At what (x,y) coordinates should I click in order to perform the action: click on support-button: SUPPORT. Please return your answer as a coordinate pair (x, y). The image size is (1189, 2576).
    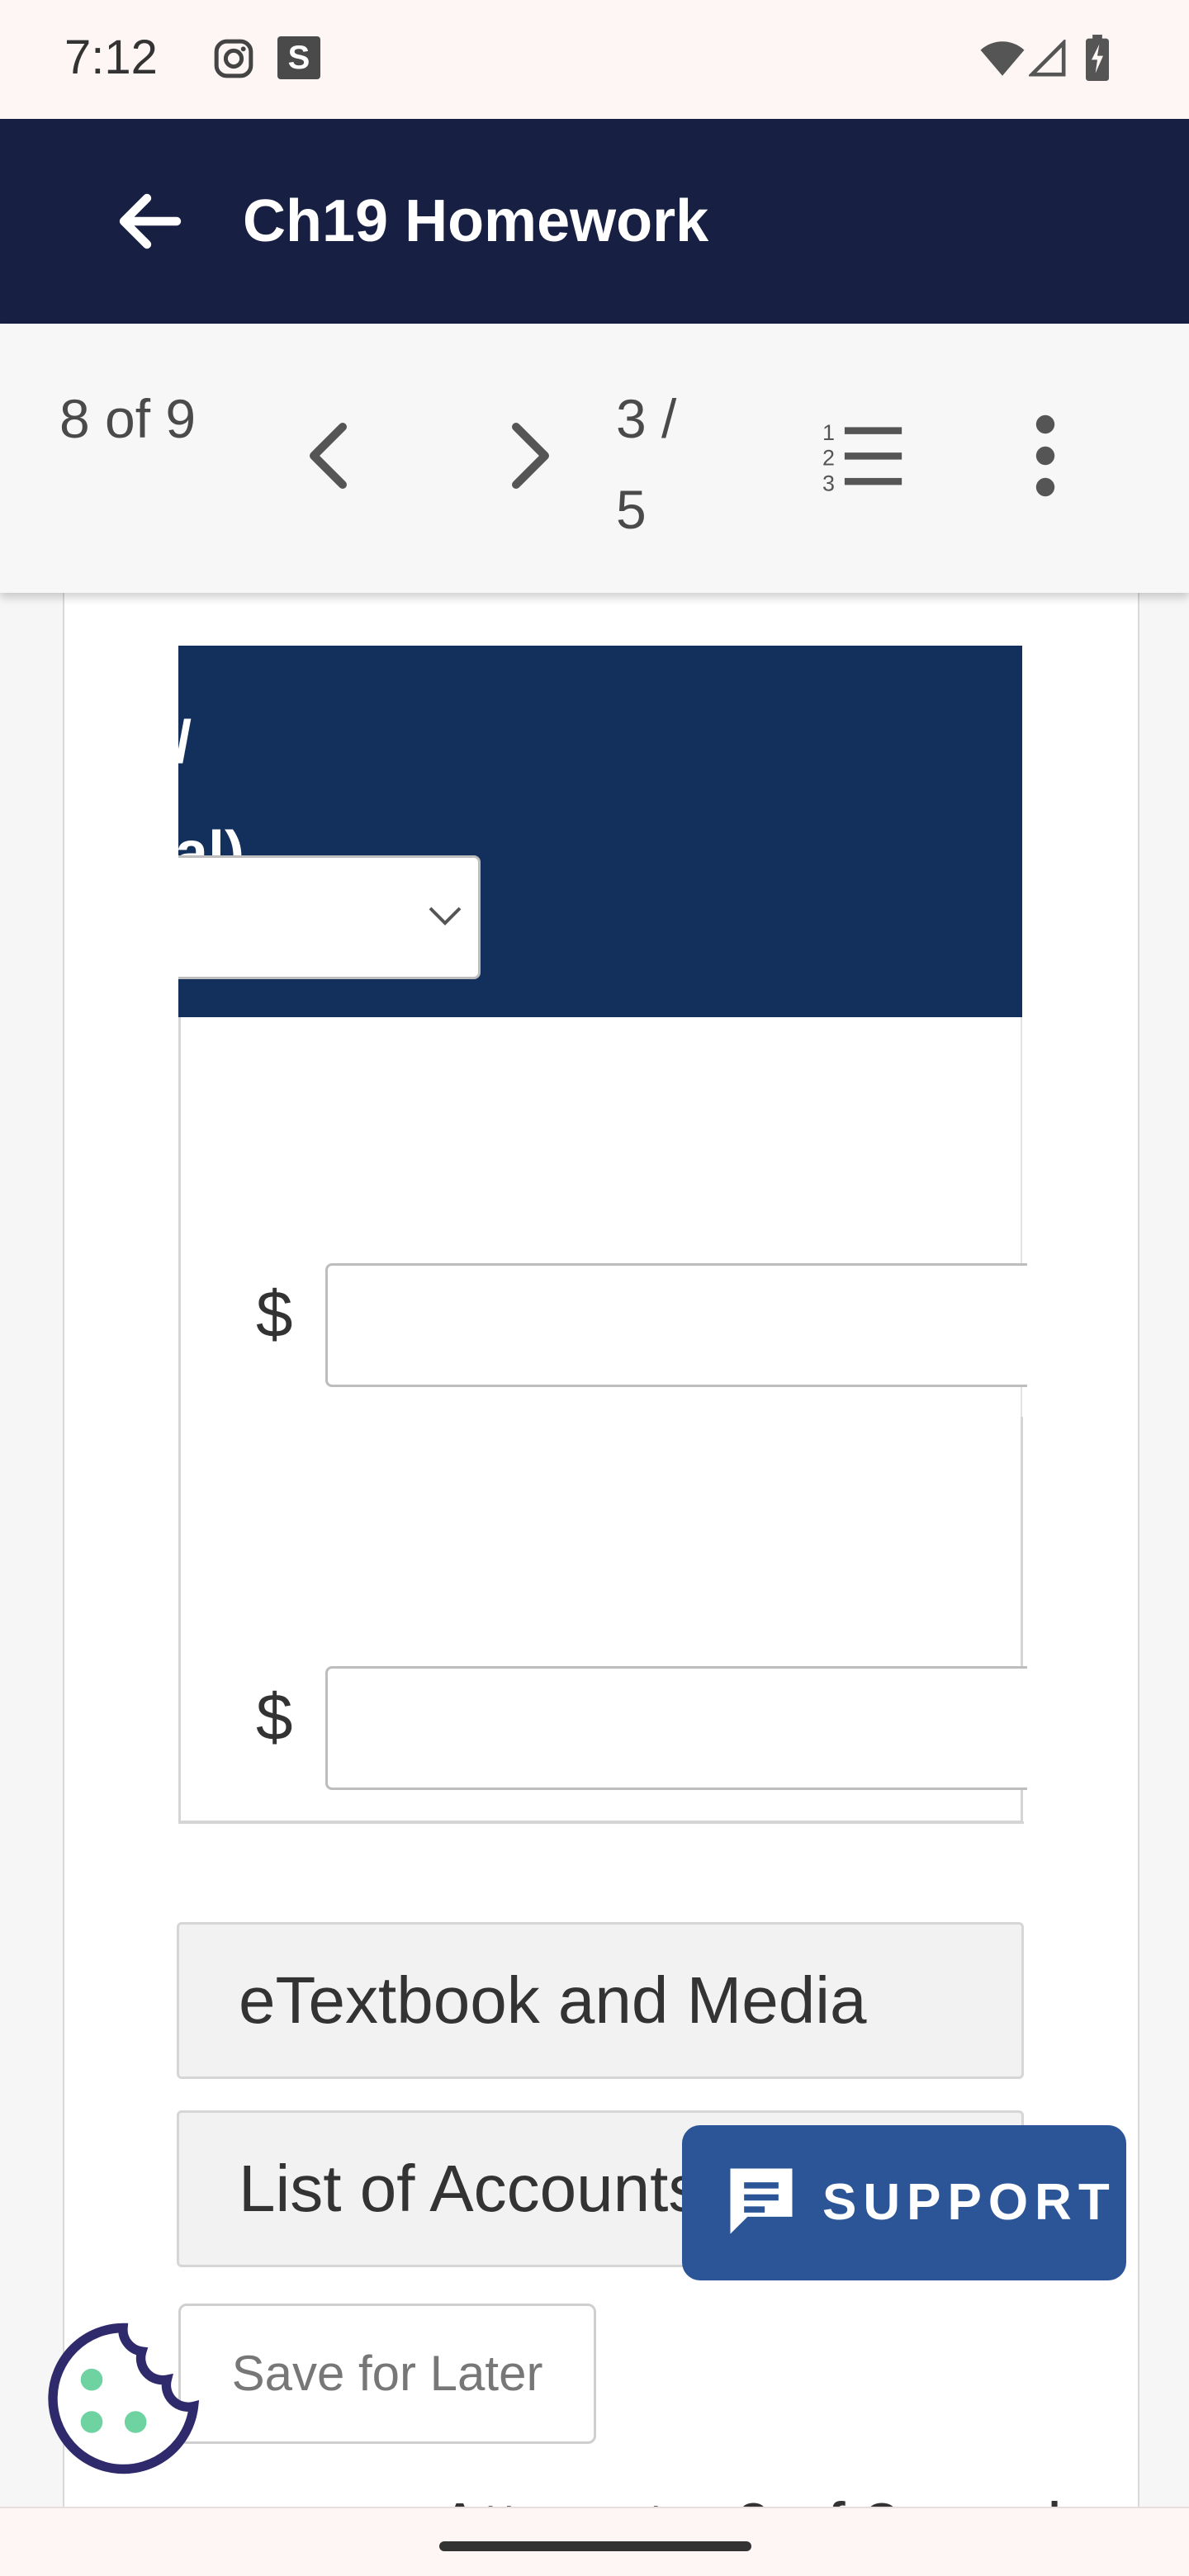
    Looking at the image, I should click on (904, 2202).